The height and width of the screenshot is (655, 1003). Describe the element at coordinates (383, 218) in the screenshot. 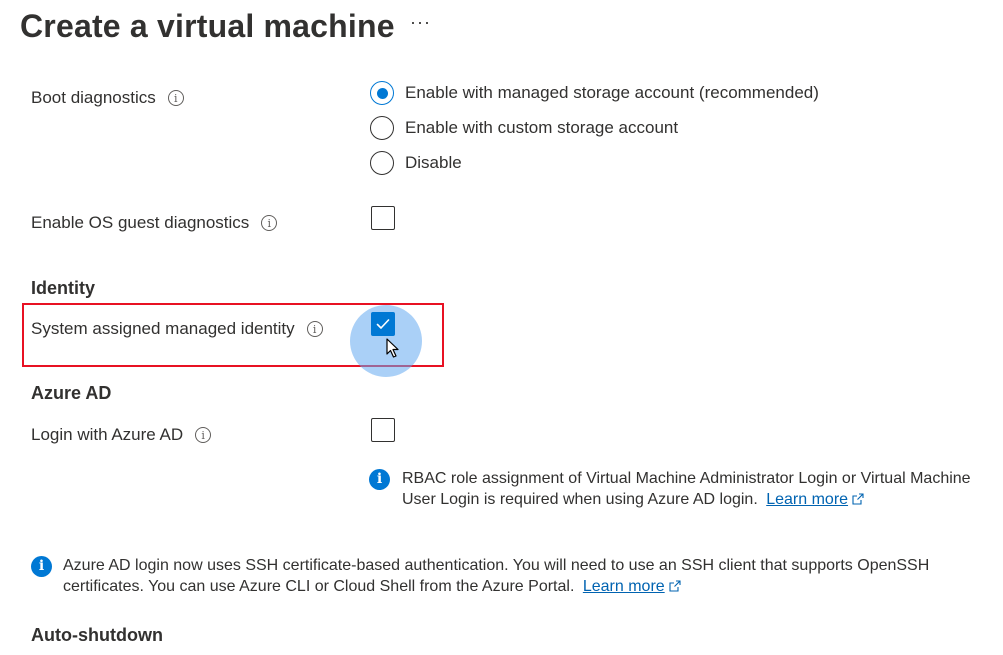

I see `os-guest-diagnostics-checkbox` at that location.